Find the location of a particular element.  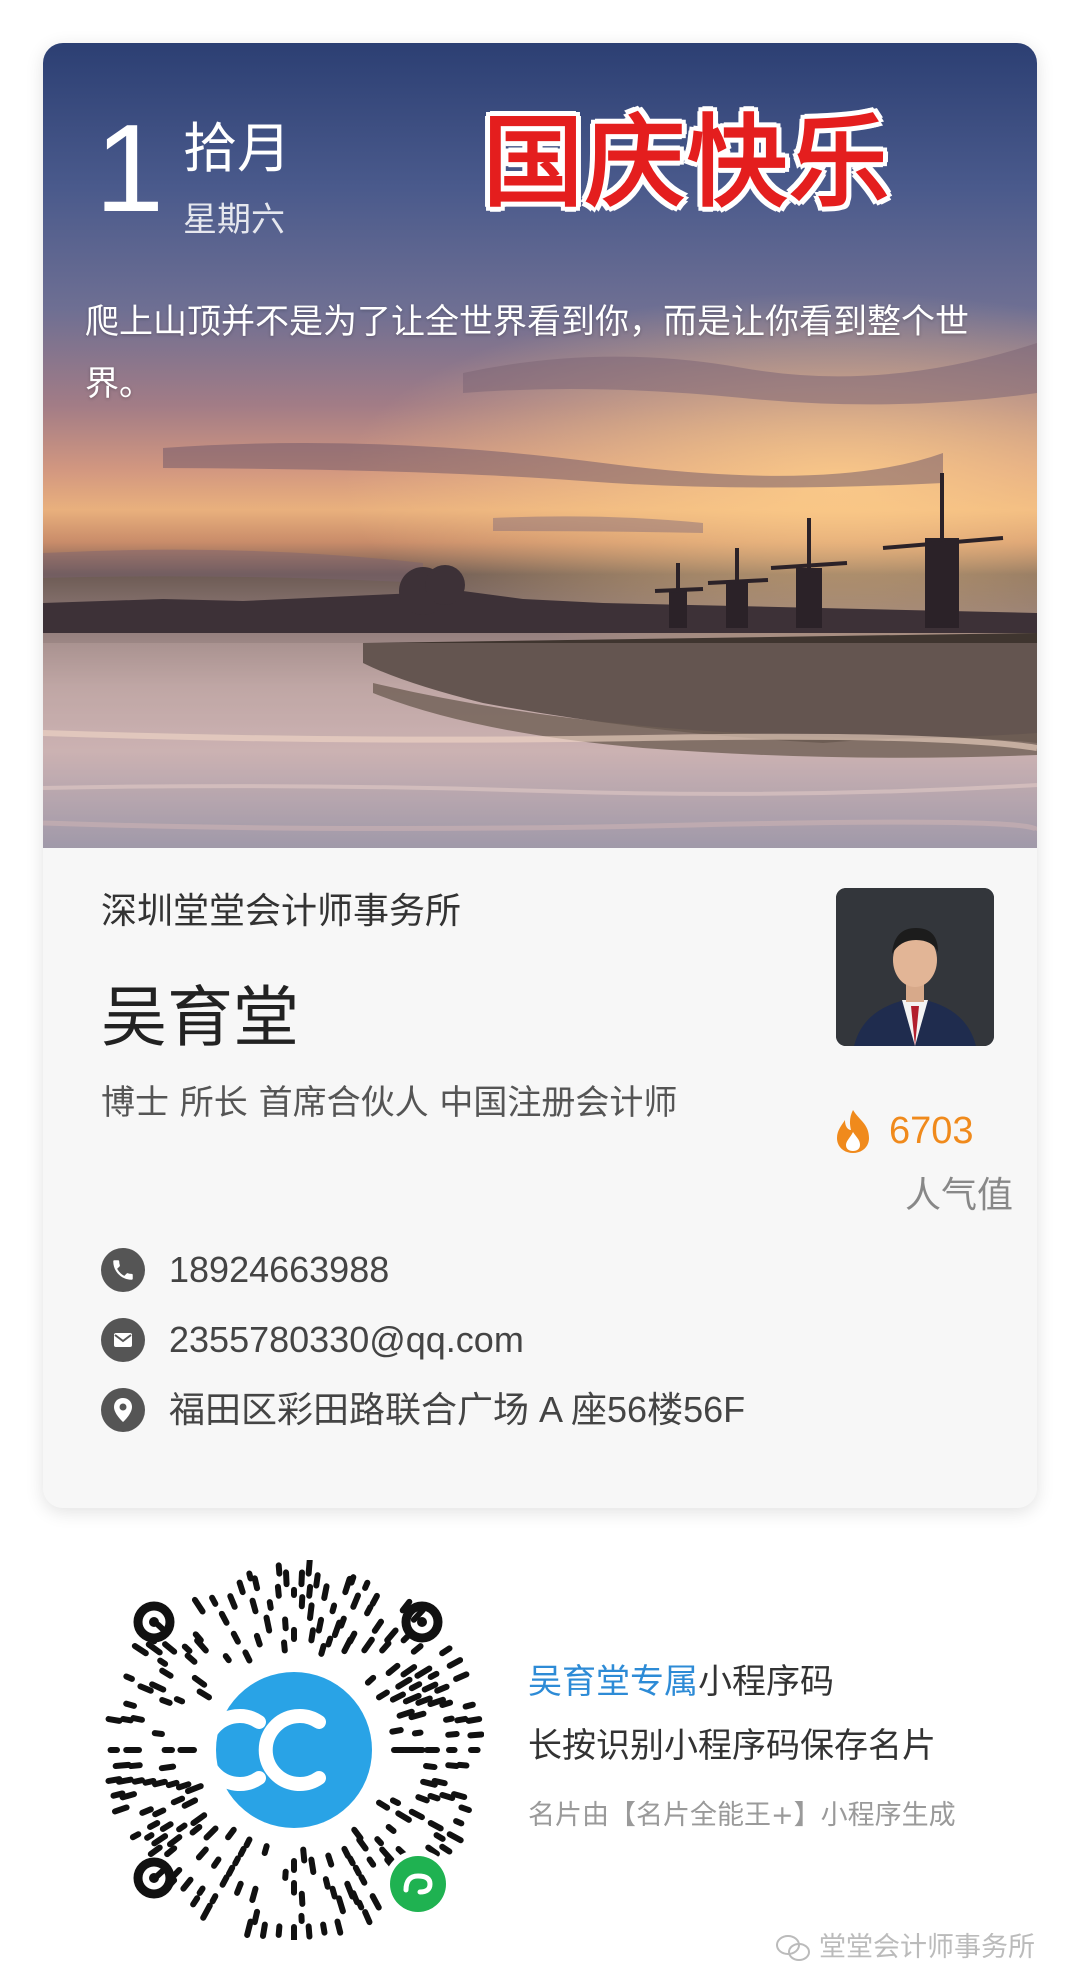

date-weekday: 星期六 is located at coordinates (234, 220).